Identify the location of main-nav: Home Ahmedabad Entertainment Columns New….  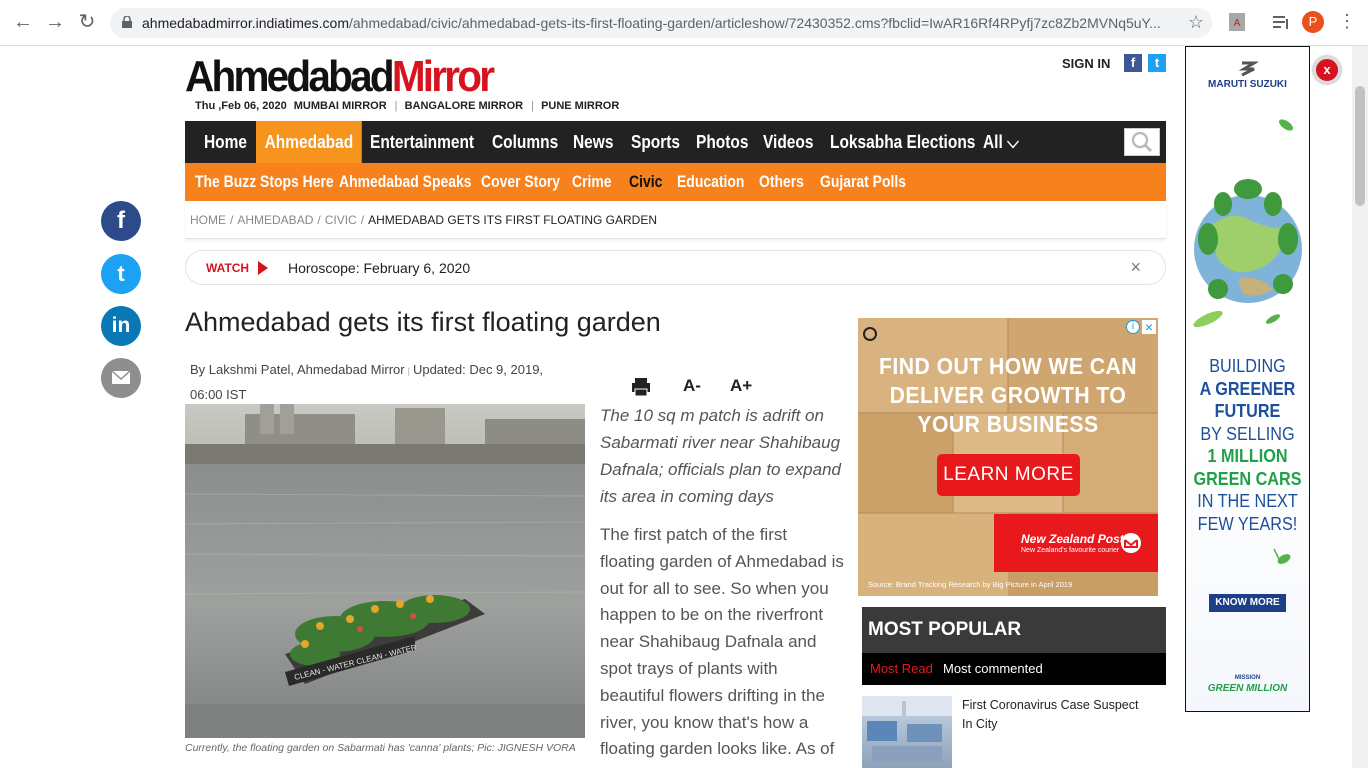
(675, 142).